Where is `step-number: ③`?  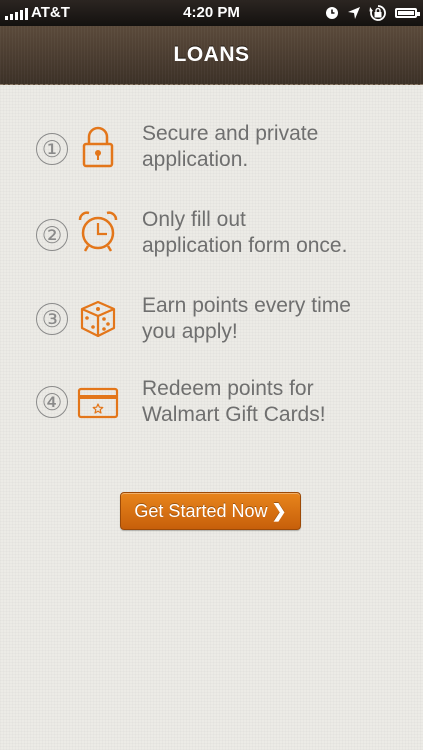
step-number: ③ is located at coordinates (52, 319).